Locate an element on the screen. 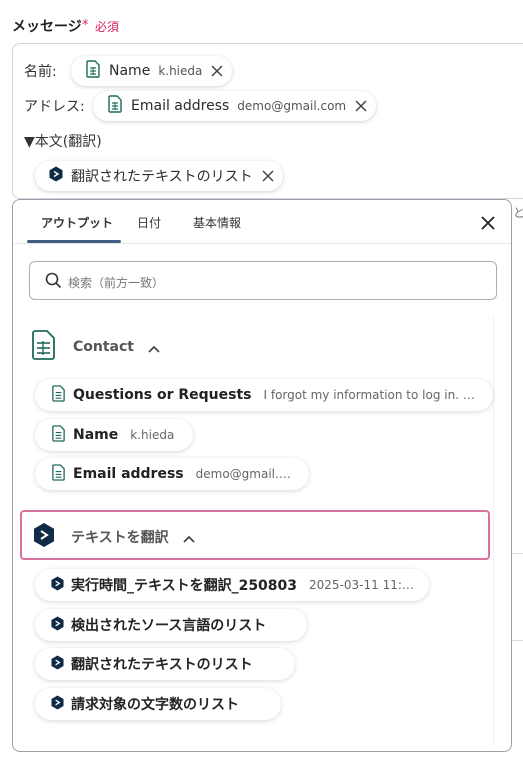 The width and height of the screenshot is (523, 766). name-token: Name k.hieda is located at coordinates (152, 71).